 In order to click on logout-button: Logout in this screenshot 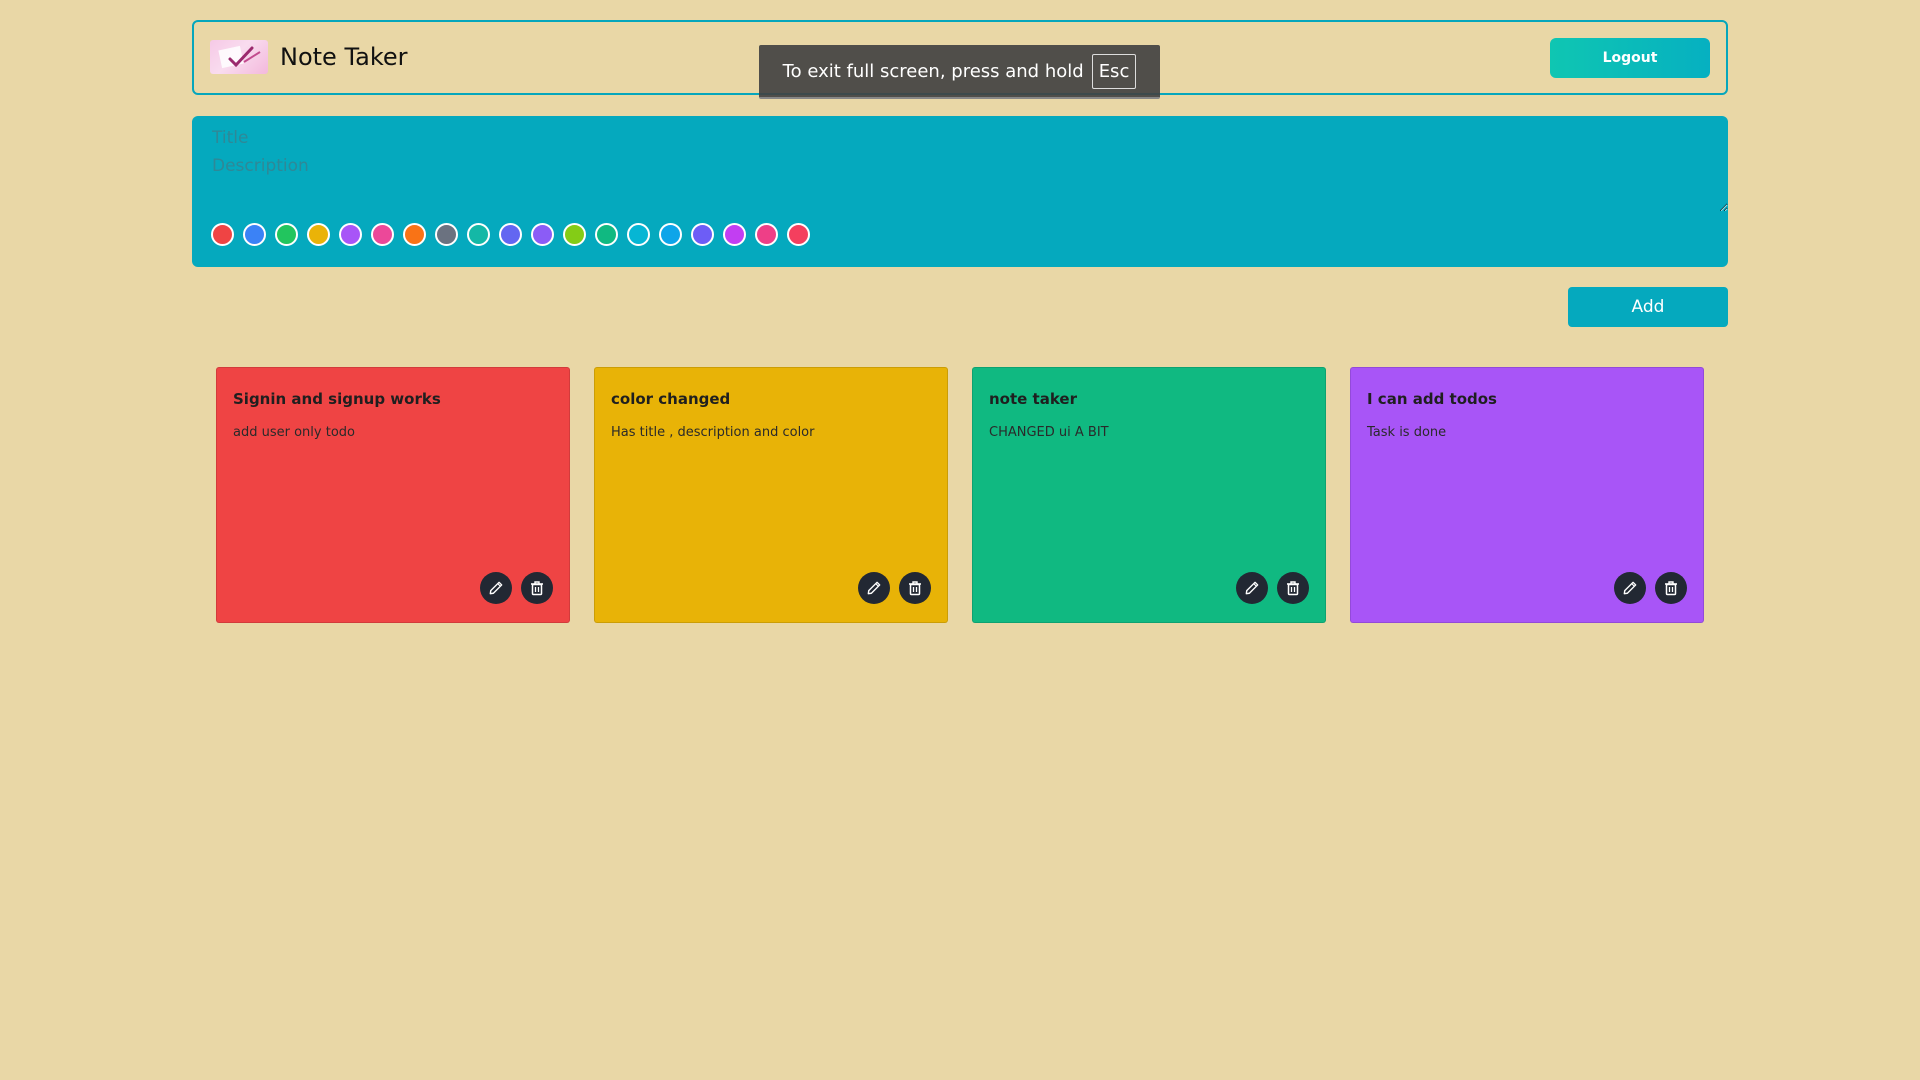, I will do `click(1630, 58)`.